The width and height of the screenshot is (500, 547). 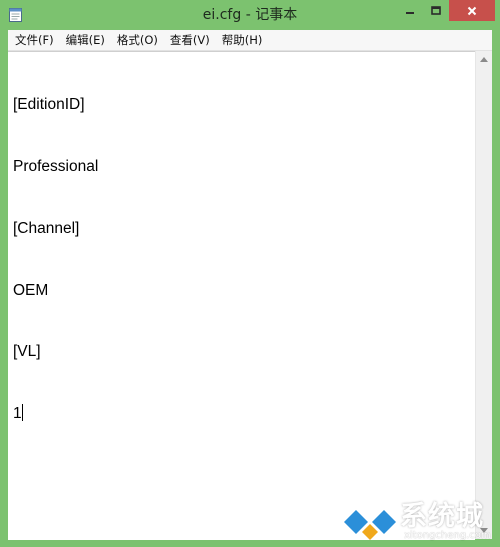 I want to click on watermark-brand: 系统城, so click(x=442, y=516).